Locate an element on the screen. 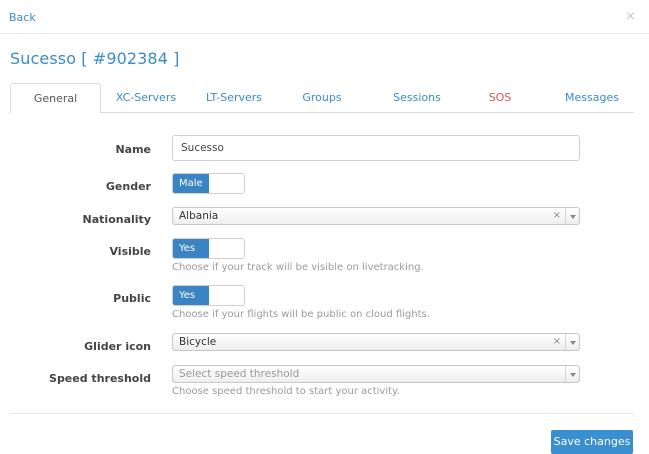 The width and height of the screenshot is (649, 454). speed-threshold-placeholder: Select speed threshold is located at coordinates (239, 374).